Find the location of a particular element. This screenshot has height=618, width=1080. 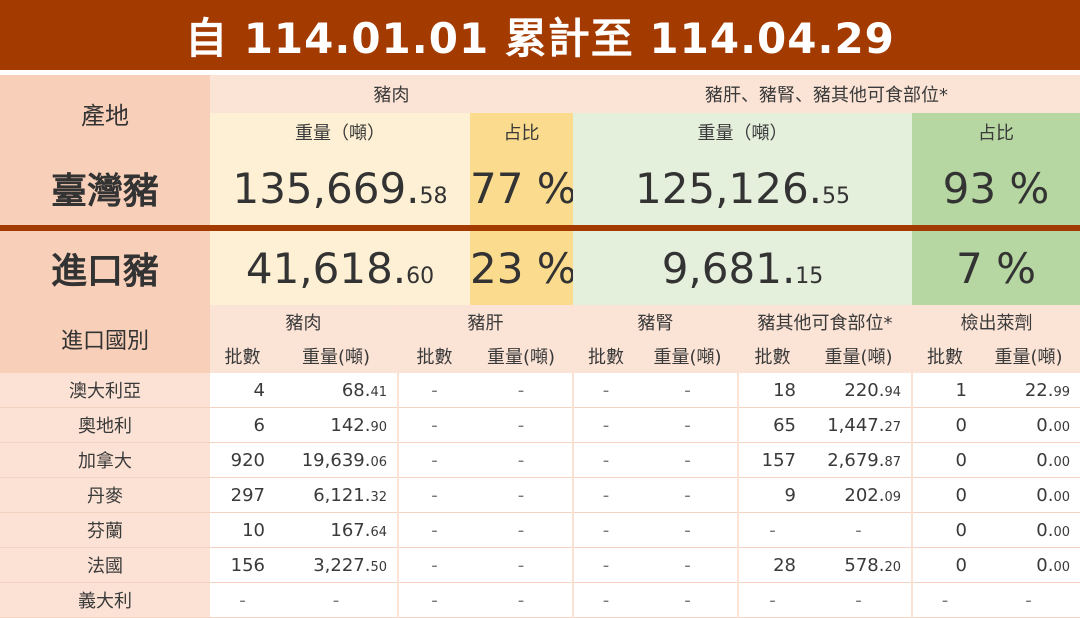

page-title: 自 114.01.01 累計至 114.04.29 is located at coordinates (540, 35).